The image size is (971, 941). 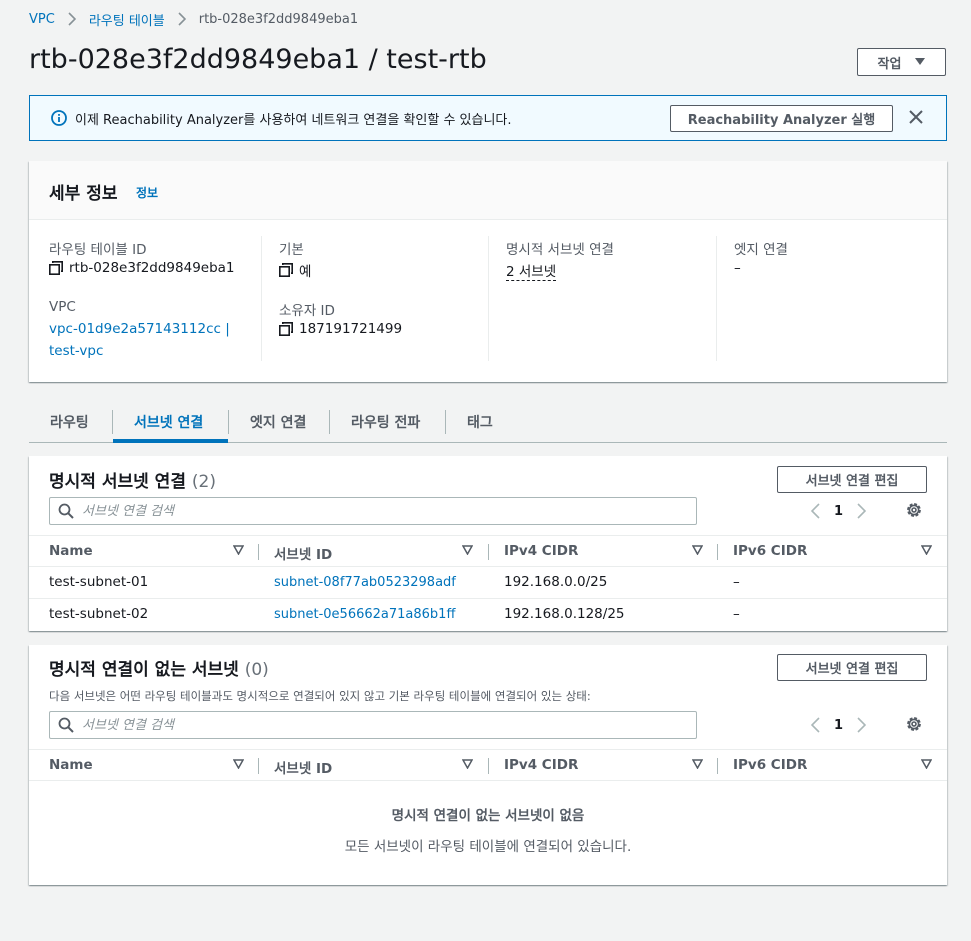 I want to click on active-tab-indicator, so click(x=170, y=441).